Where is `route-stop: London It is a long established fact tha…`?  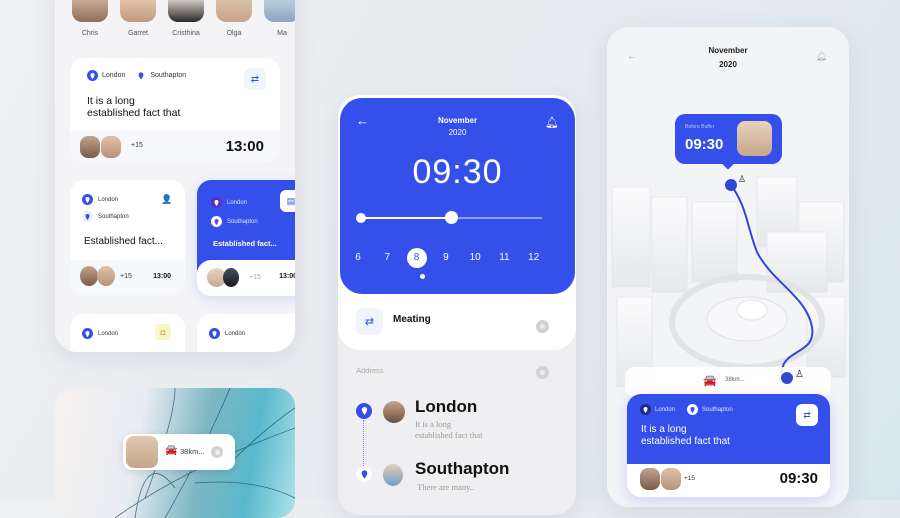 route-stop: London It is a long established fact tha… is located at coordinates (457, 420).